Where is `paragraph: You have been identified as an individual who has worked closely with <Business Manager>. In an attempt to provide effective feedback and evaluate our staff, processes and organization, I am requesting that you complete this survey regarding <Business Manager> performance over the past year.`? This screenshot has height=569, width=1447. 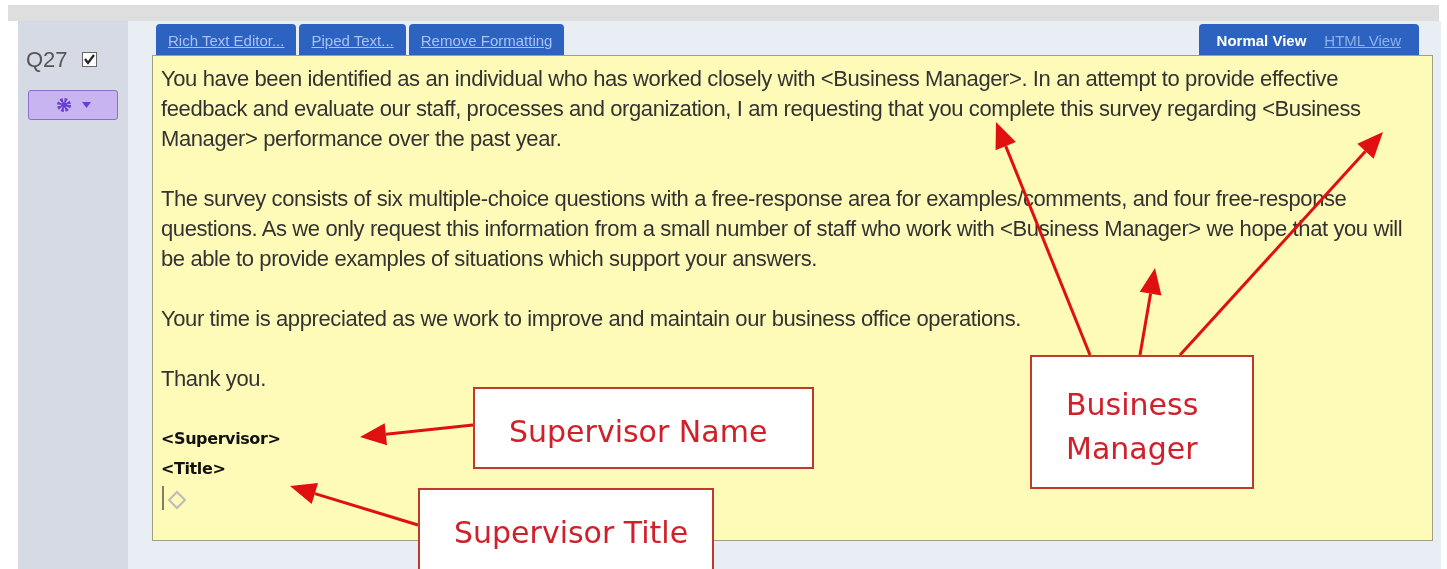
paragraph: You have been identified as an individual who has worked closely with <Business Manager>. In an attempt to provide effective feedback and evaluate our staff, processes and organization, I am requesting that you complete this survey regarding <Business Manager> performance over the past year. is located at coordinates (761, 109).